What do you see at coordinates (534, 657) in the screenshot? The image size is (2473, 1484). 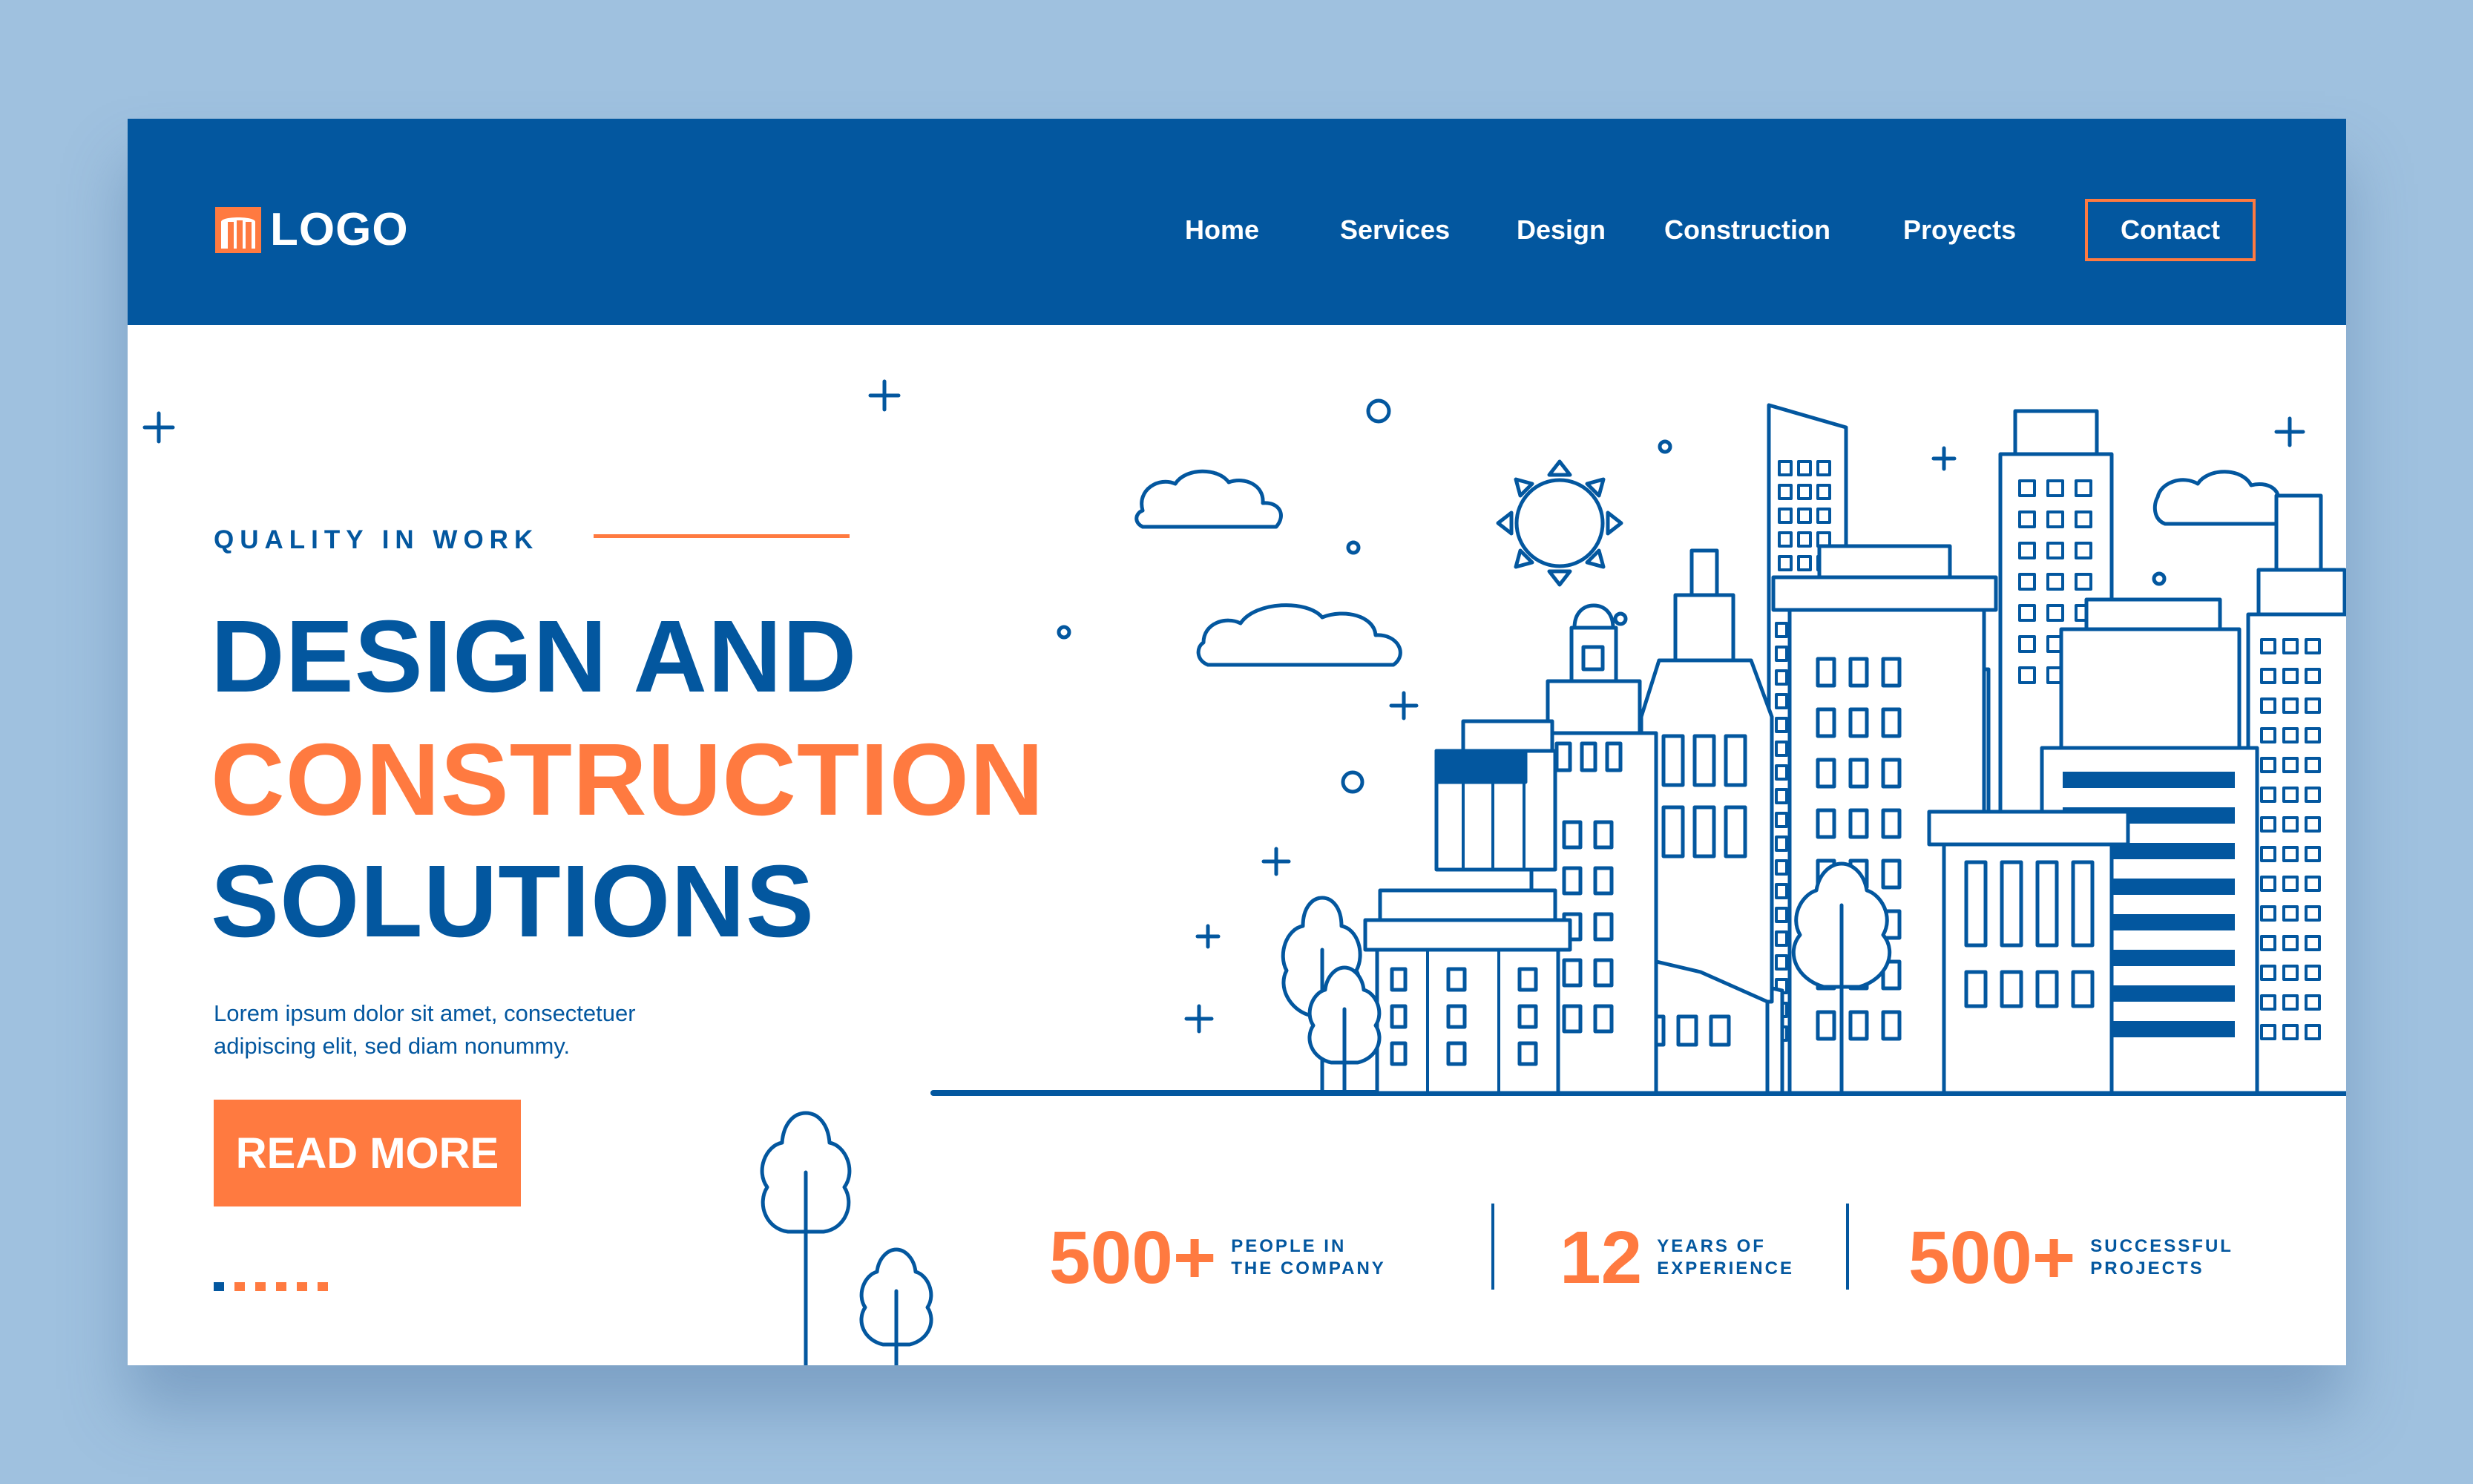 I see `headline-line-1: DESIGN AND` at bounding box center [534, 657].